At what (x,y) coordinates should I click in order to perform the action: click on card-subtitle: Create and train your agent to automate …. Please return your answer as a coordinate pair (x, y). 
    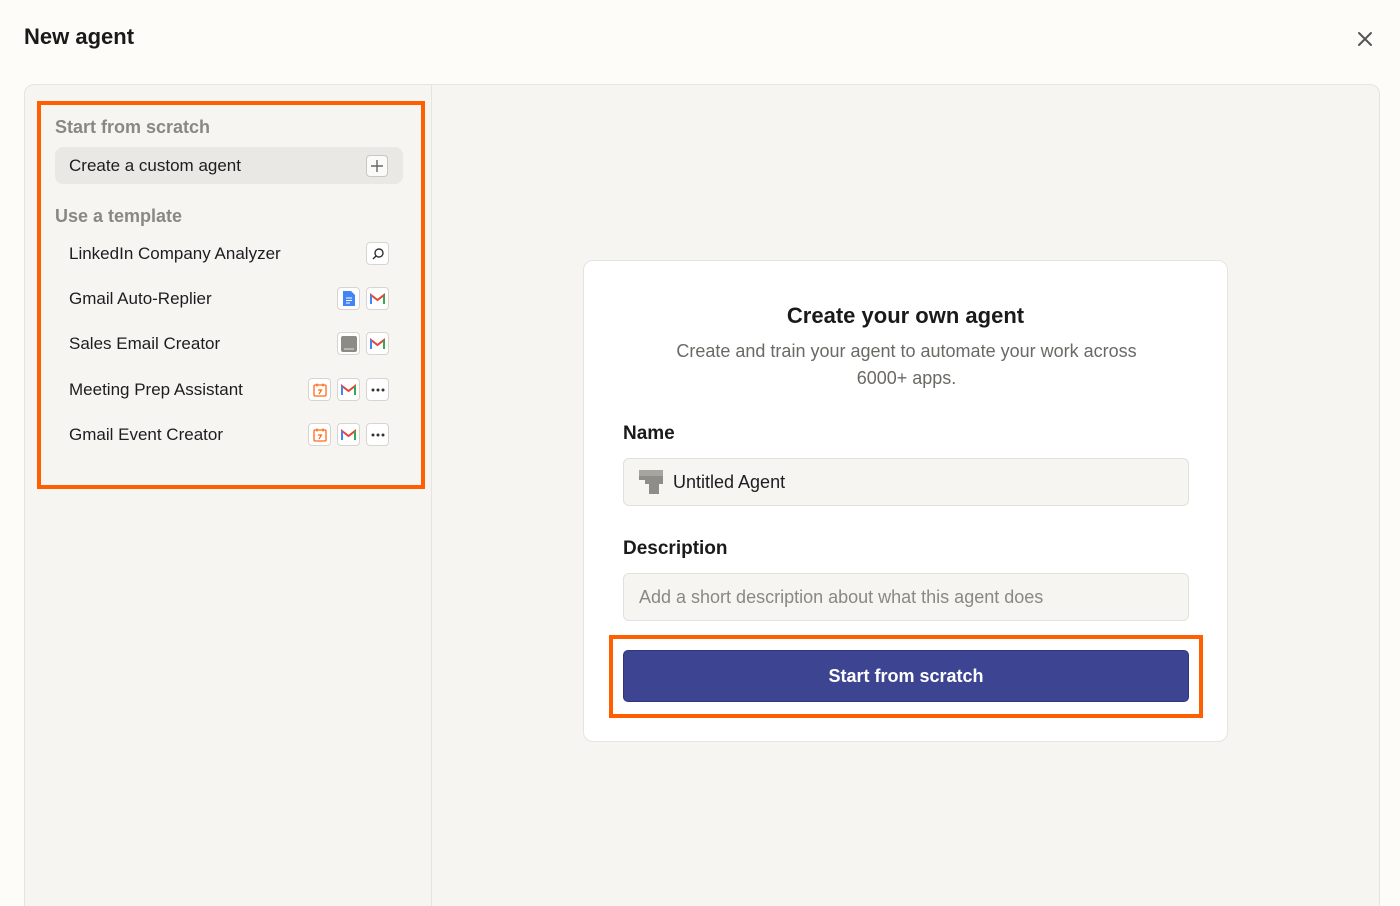
    Looking at the image, I should click on (906, 364).